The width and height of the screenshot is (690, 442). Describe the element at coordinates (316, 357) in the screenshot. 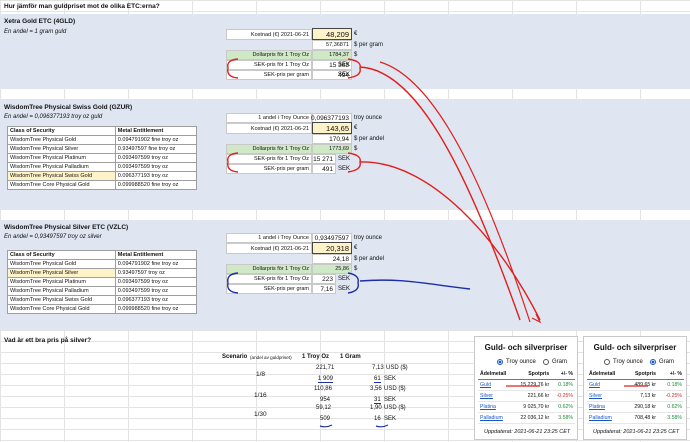

I see `troy-oz-header: 1 Troy Oz` at that location.